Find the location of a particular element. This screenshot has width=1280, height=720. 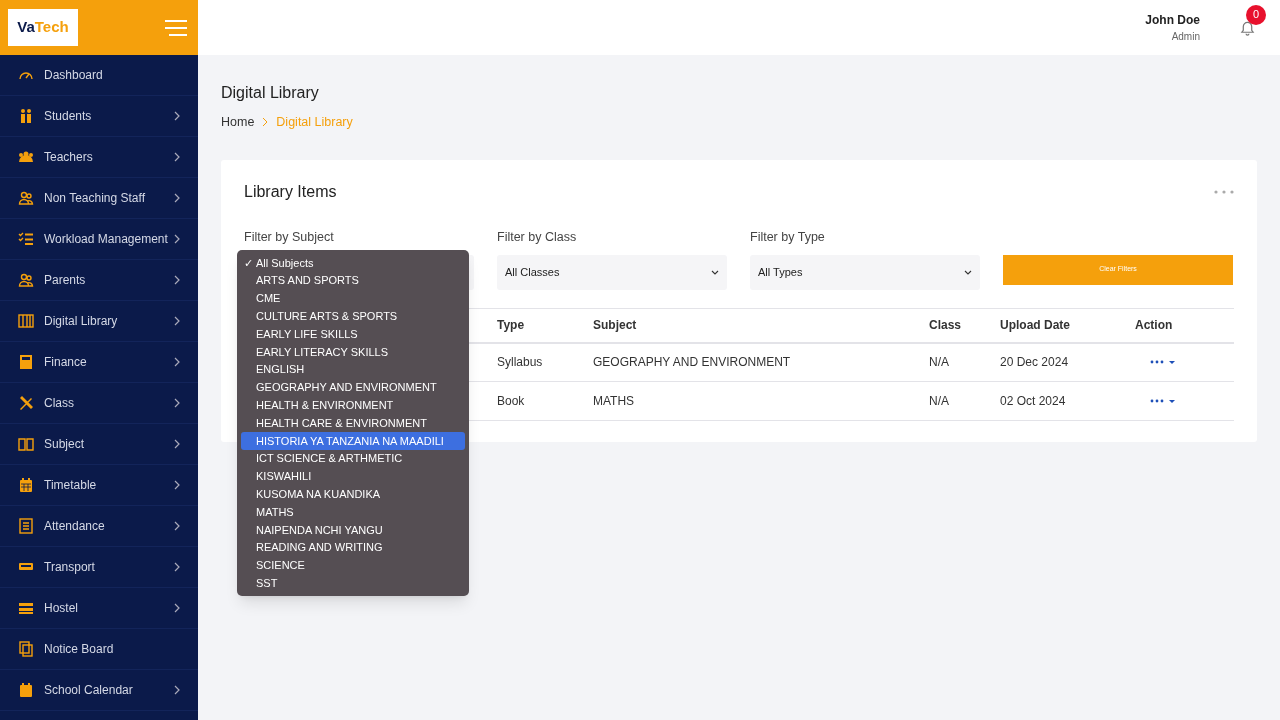

dropdown-option: SST is located at coordinates (353, 583).